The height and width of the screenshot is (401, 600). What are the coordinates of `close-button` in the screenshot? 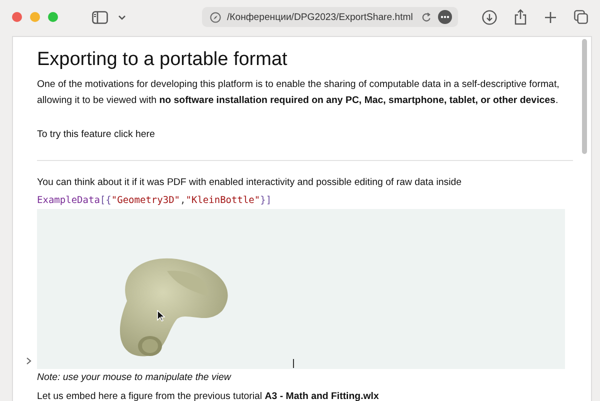 It's located at (17, 17).